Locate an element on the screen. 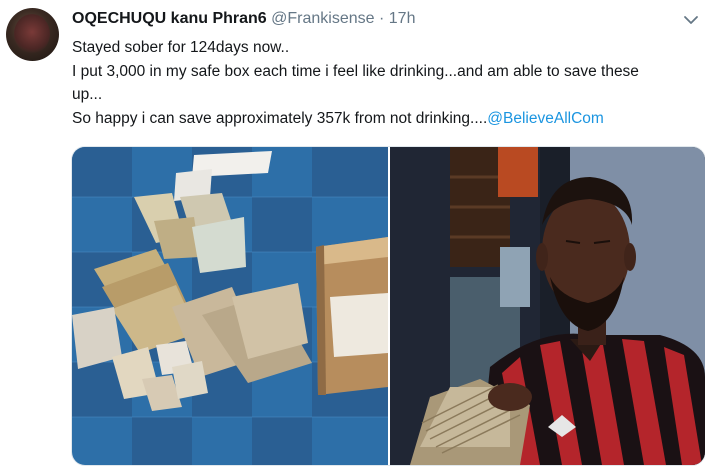 The image size is (705, 474). tweet-line: Stayed sober for 124days now.. is located at coordinates (181, 47).